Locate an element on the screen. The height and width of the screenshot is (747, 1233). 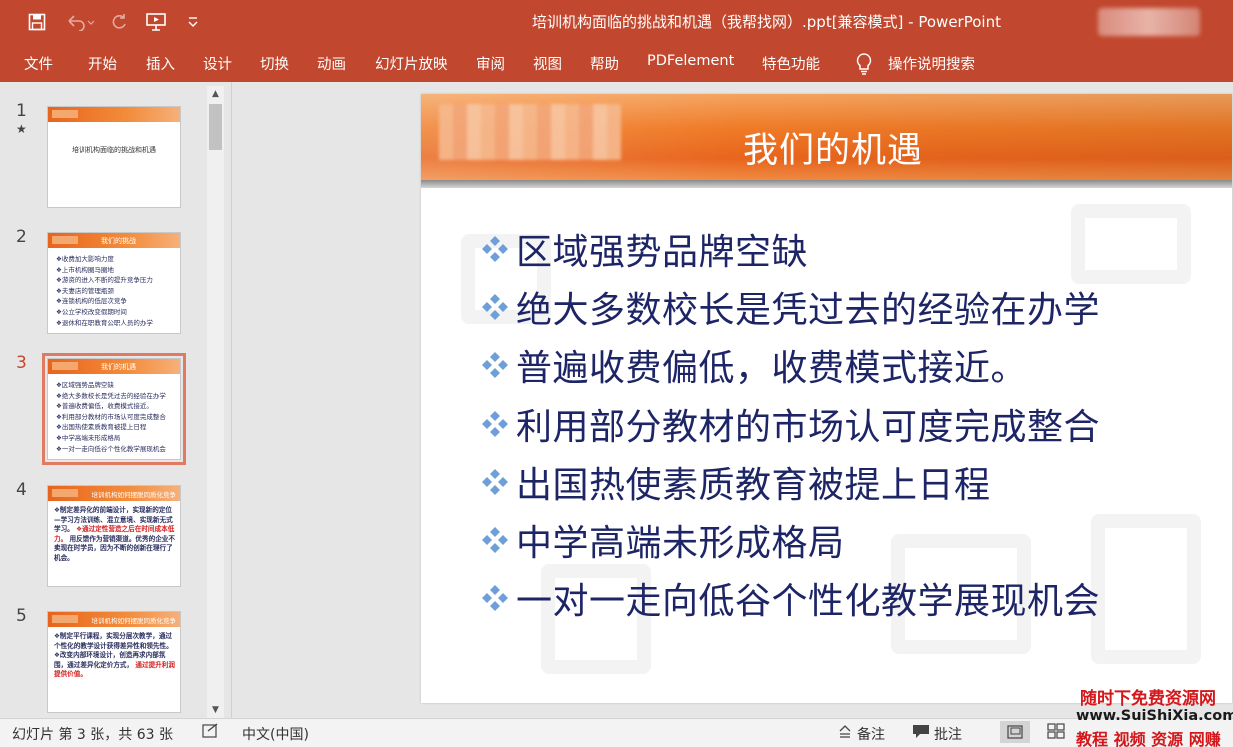
bullet-item: 区域强势品牌空缺 is located at coordinates (789, 249).